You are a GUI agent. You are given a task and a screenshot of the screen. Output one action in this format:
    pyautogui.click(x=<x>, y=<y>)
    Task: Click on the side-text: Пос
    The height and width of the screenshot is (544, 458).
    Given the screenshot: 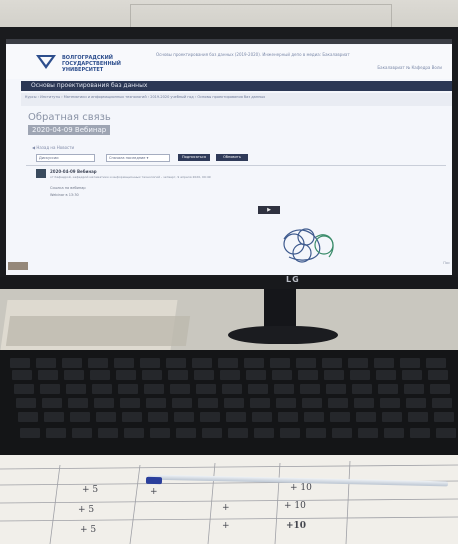 What is the action you would take?
    pyautogui.click(x=446, y=263)
    